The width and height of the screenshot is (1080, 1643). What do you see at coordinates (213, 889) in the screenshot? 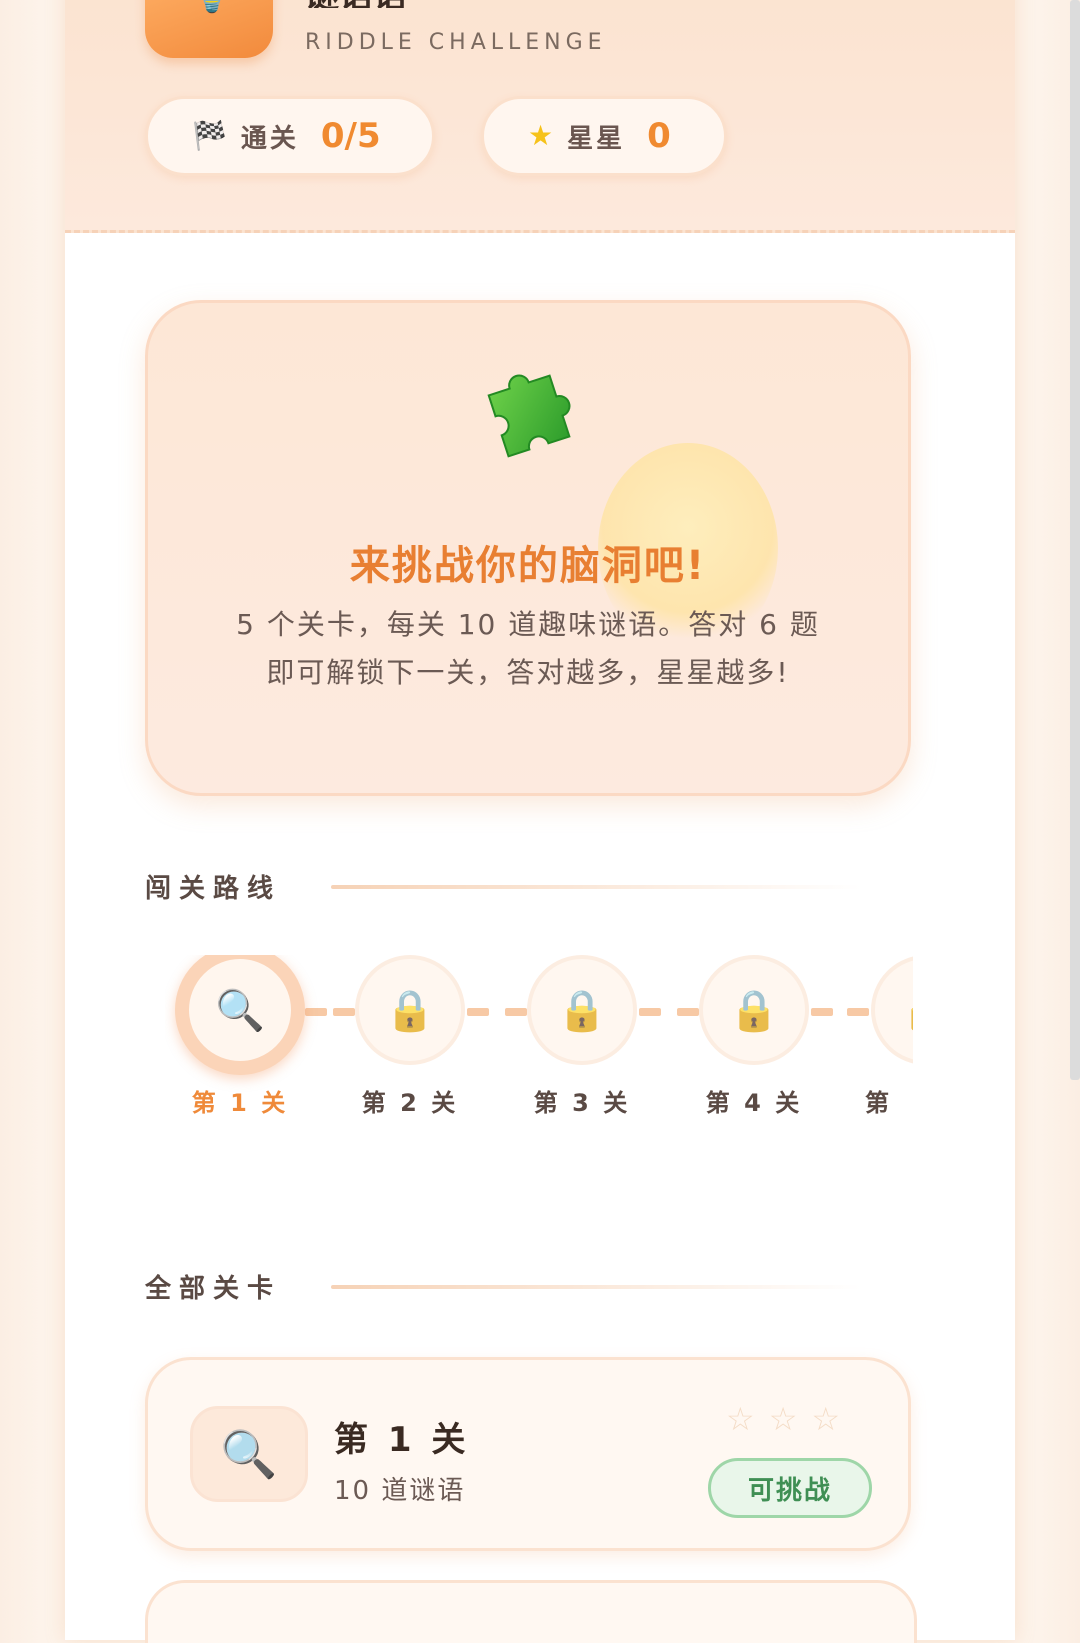
I see `route-section-title: 闯关路线` at bounding box center [213, 889].